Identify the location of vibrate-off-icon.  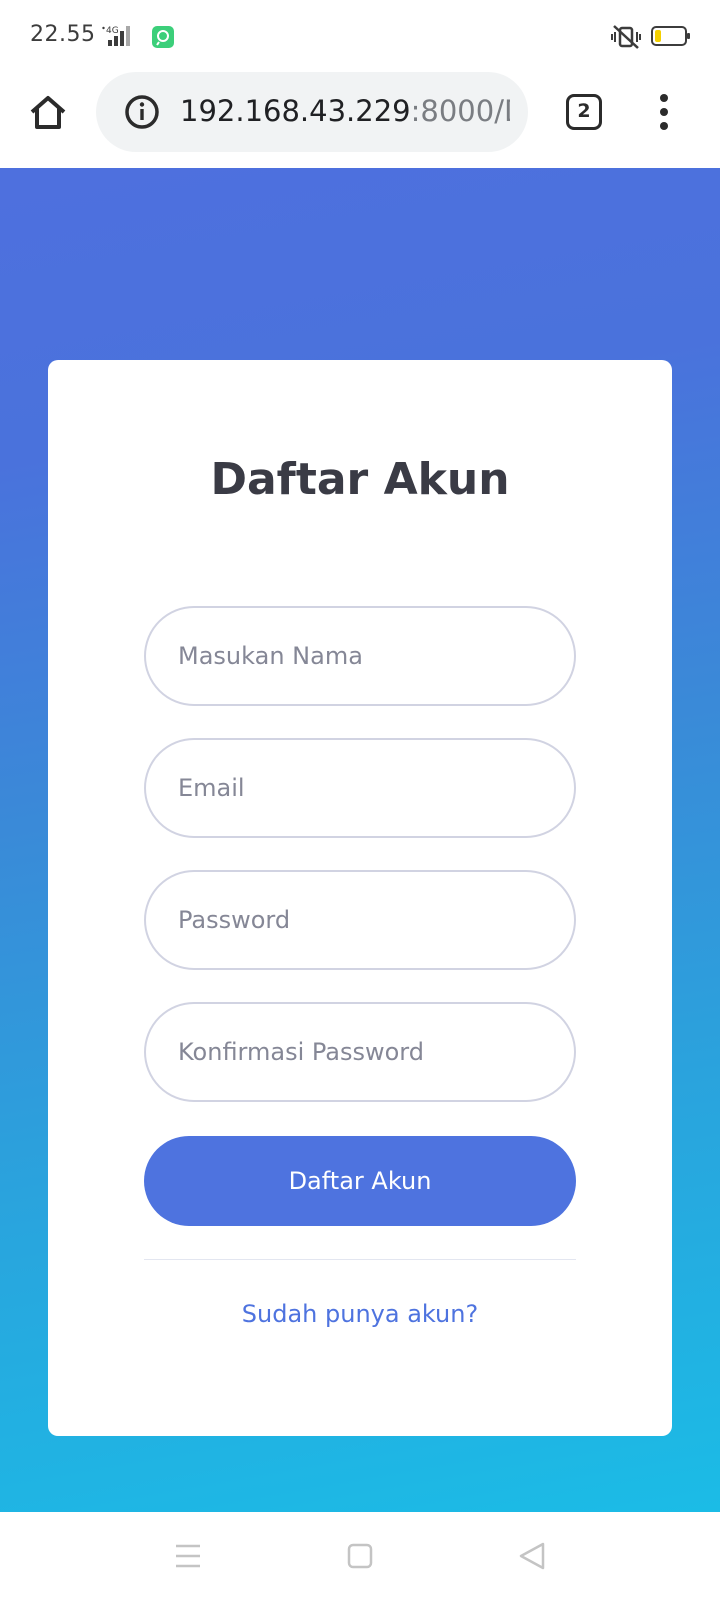
(626, 37).